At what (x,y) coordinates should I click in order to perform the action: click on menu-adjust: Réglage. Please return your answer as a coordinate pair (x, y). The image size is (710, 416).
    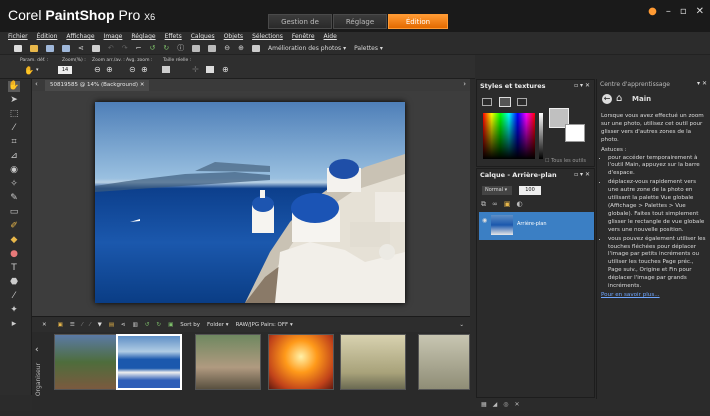
    Looking at the image, I should click on (143, 37).